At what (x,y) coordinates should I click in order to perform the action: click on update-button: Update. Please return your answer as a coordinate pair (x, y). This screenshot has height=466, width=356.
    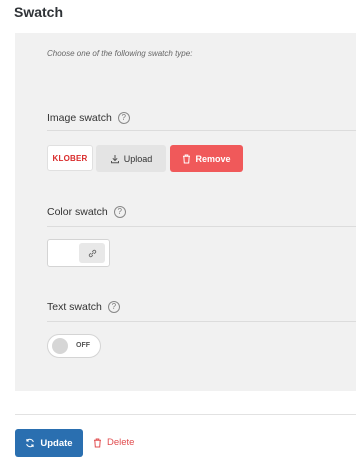
    Looking at the image, I should click on (49, 443).